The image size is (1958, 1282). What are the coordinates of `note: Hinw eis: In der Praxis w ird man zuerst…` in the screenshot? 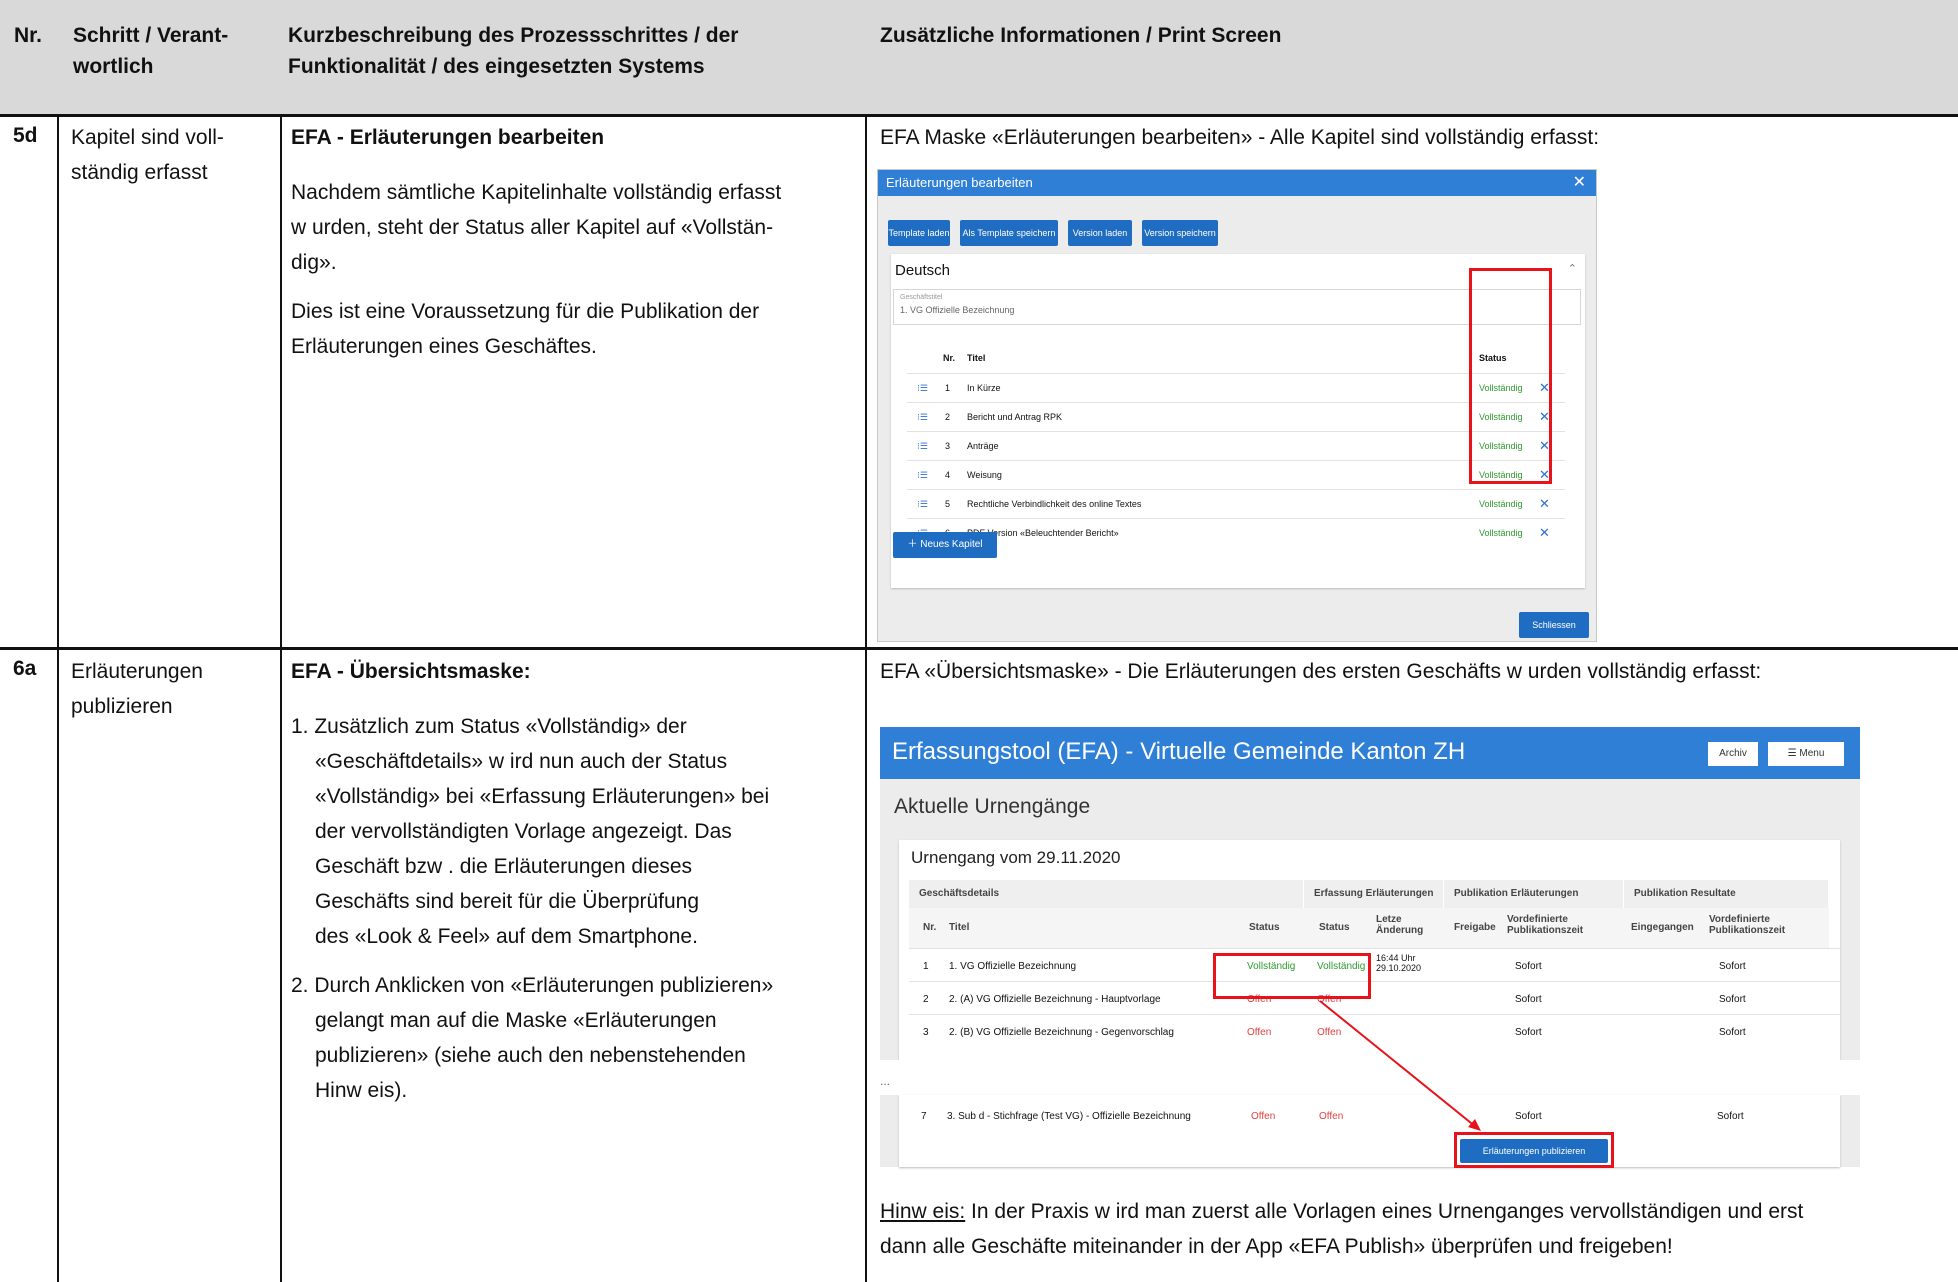 It's located at (1415, 1229).